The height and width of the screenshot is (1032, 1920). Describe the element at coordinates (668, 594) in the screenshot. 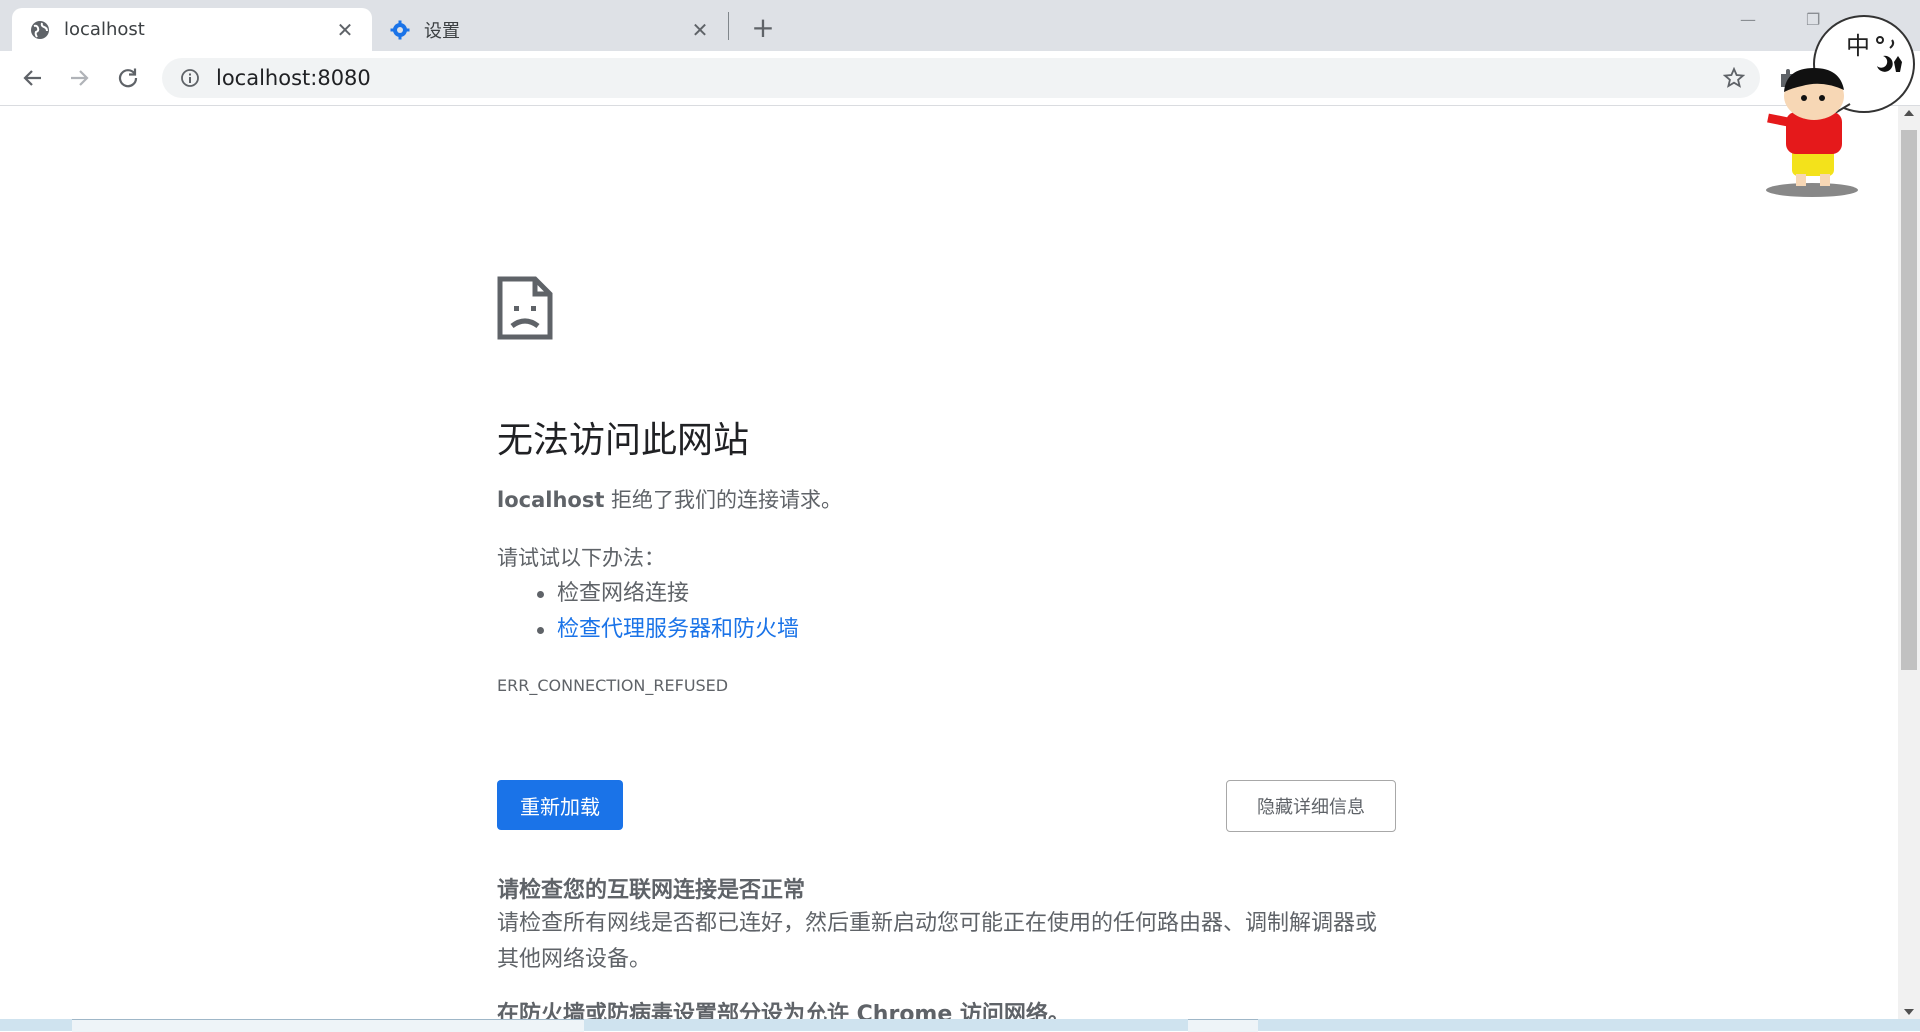

I see `suggestion-check-network: 检查网络连接` at that location.